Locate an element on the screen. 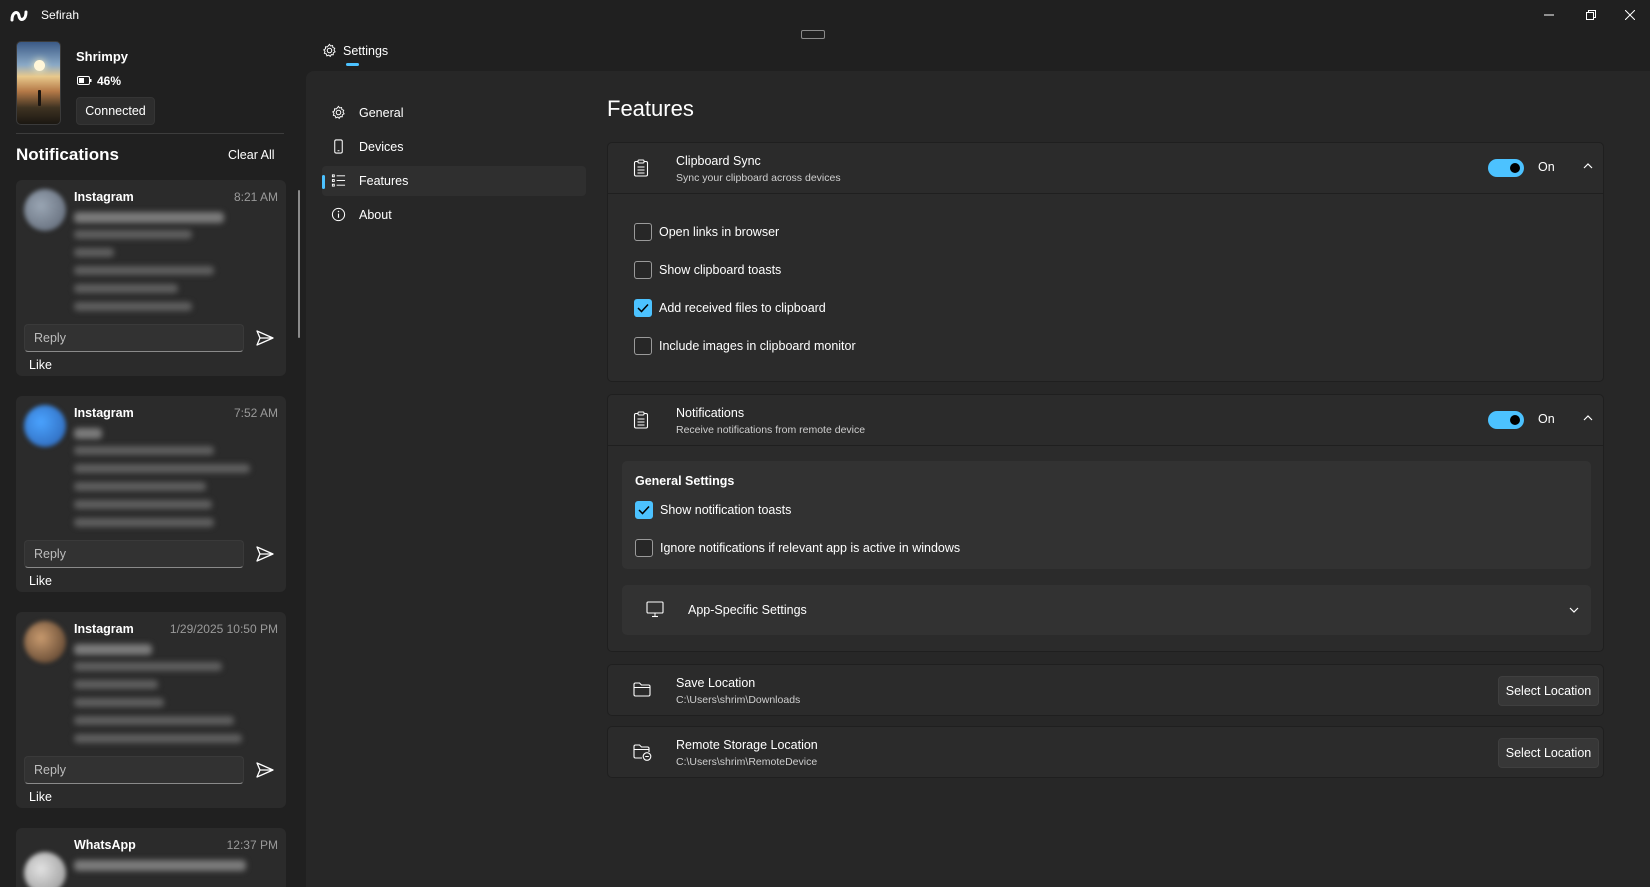 This screenshot has height=887, width=1650. include-images-option: Include images in clipboard monitor is located at coordinates (745, 346).